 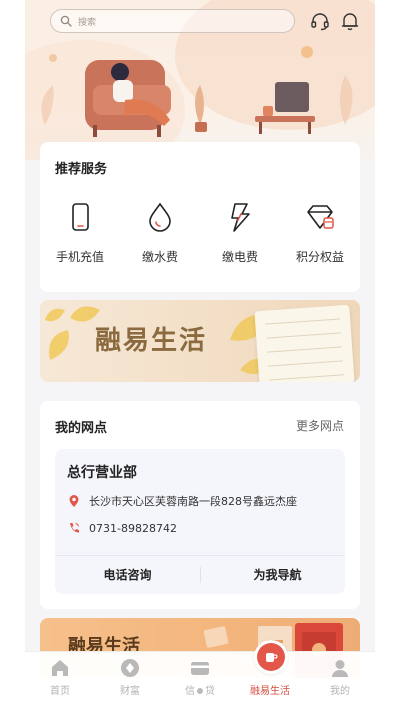 What do you see at coordinates (239, 257) in the screenshot?
I see `service-label: 缴电费` at bounding box center [239, 257].